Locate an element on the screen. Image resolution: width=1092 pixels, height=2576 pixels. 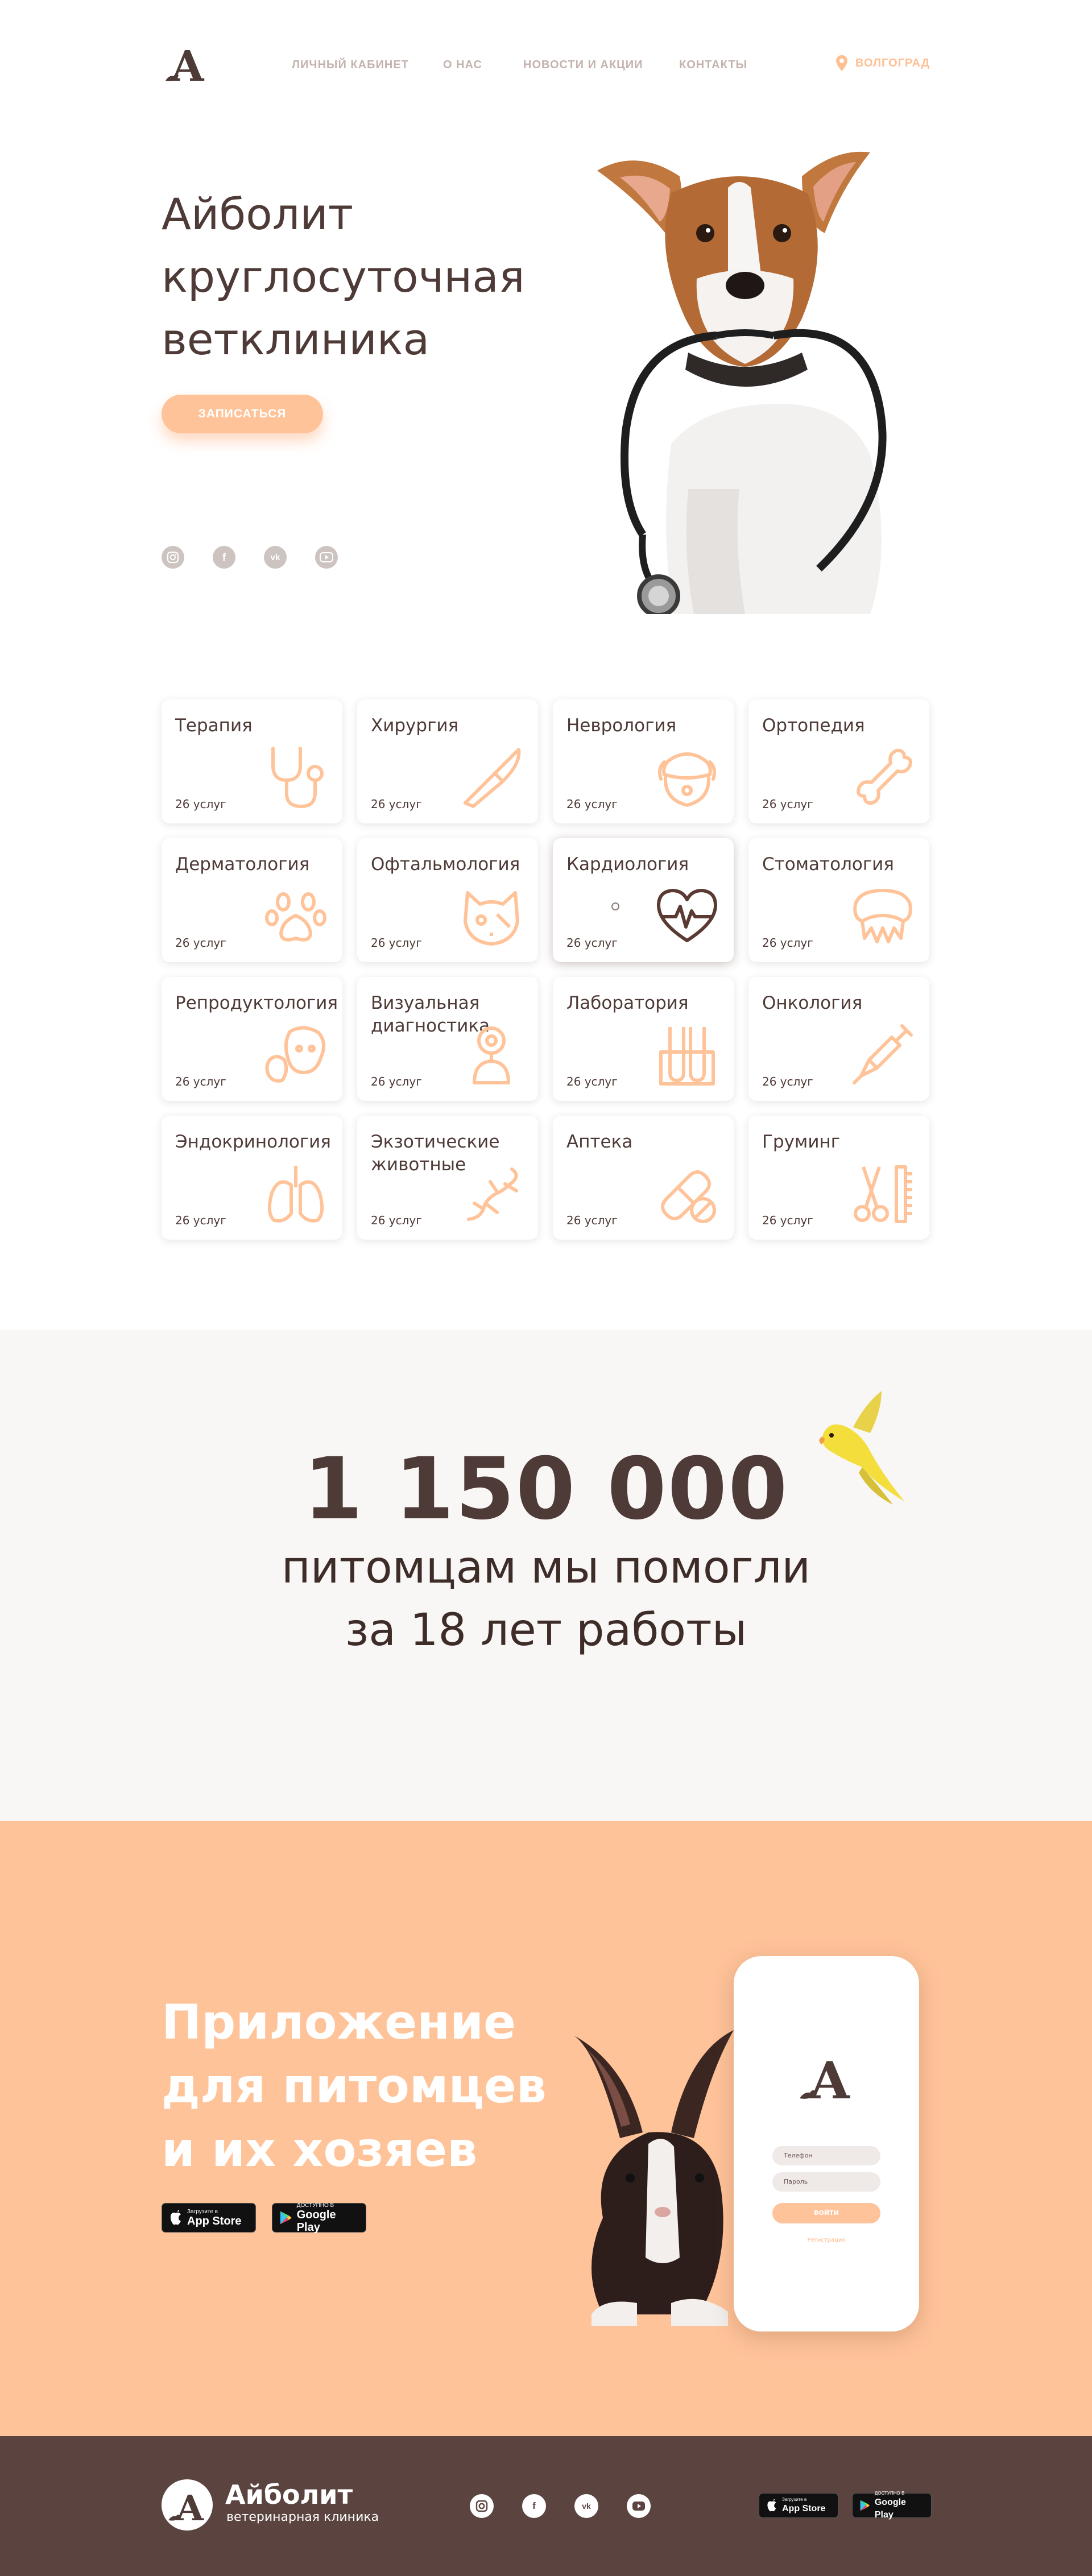
footer-appstore-button: Загрузите в App Store is located at coordinates (798, 2505).